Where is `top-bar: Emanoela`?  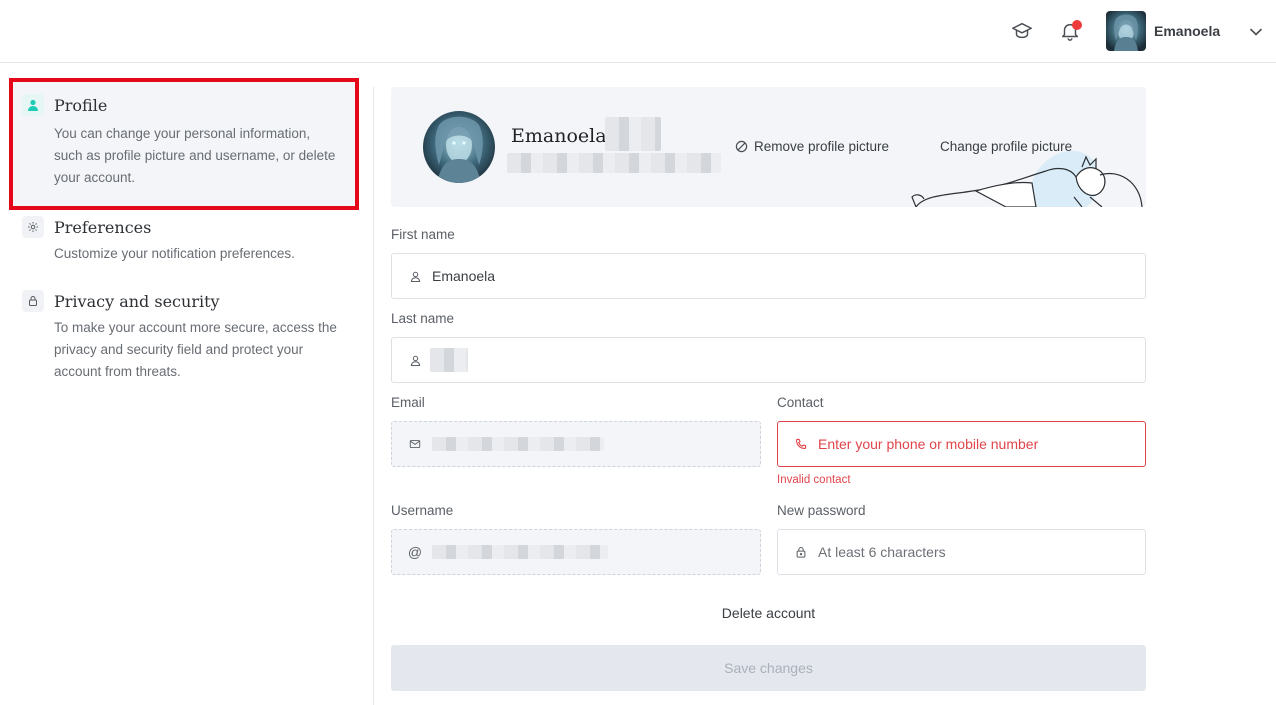
top-bar: Emanoela is located at coordinates (638, 31).